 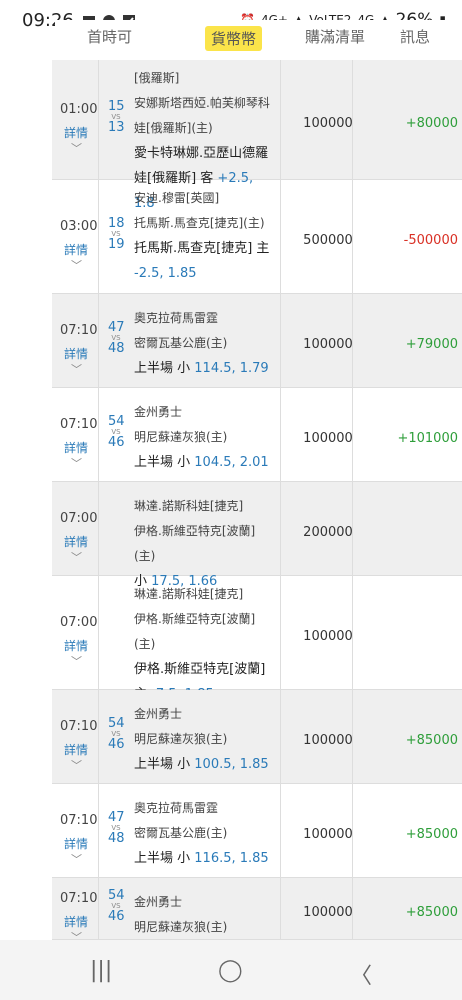 What do you see at coordinates (231, 368) in the screenshot?
I see `bet-odds: 114.5, 1.79` at bounding box center [231, 368].